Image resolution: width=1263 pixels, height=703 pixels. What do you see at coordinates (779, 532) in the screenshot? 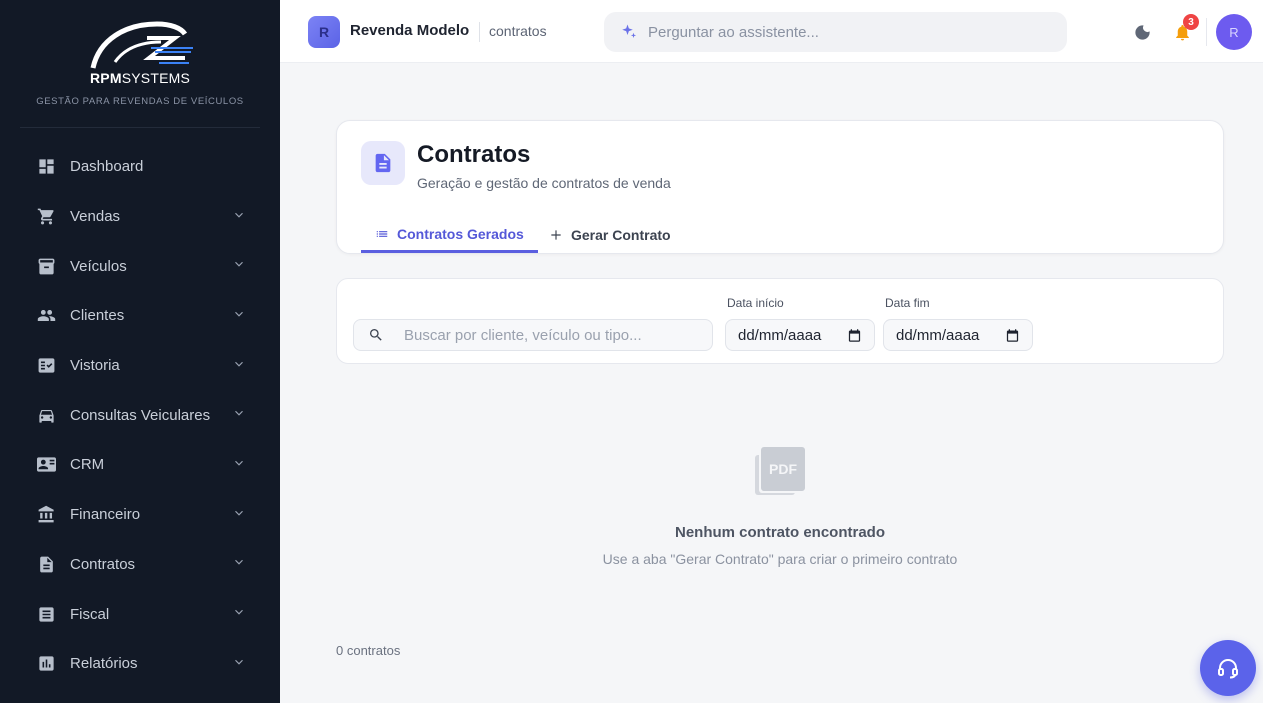
I see `empty-state-title: Nenhum contrato encontrado` at bounding box center [779, 532].